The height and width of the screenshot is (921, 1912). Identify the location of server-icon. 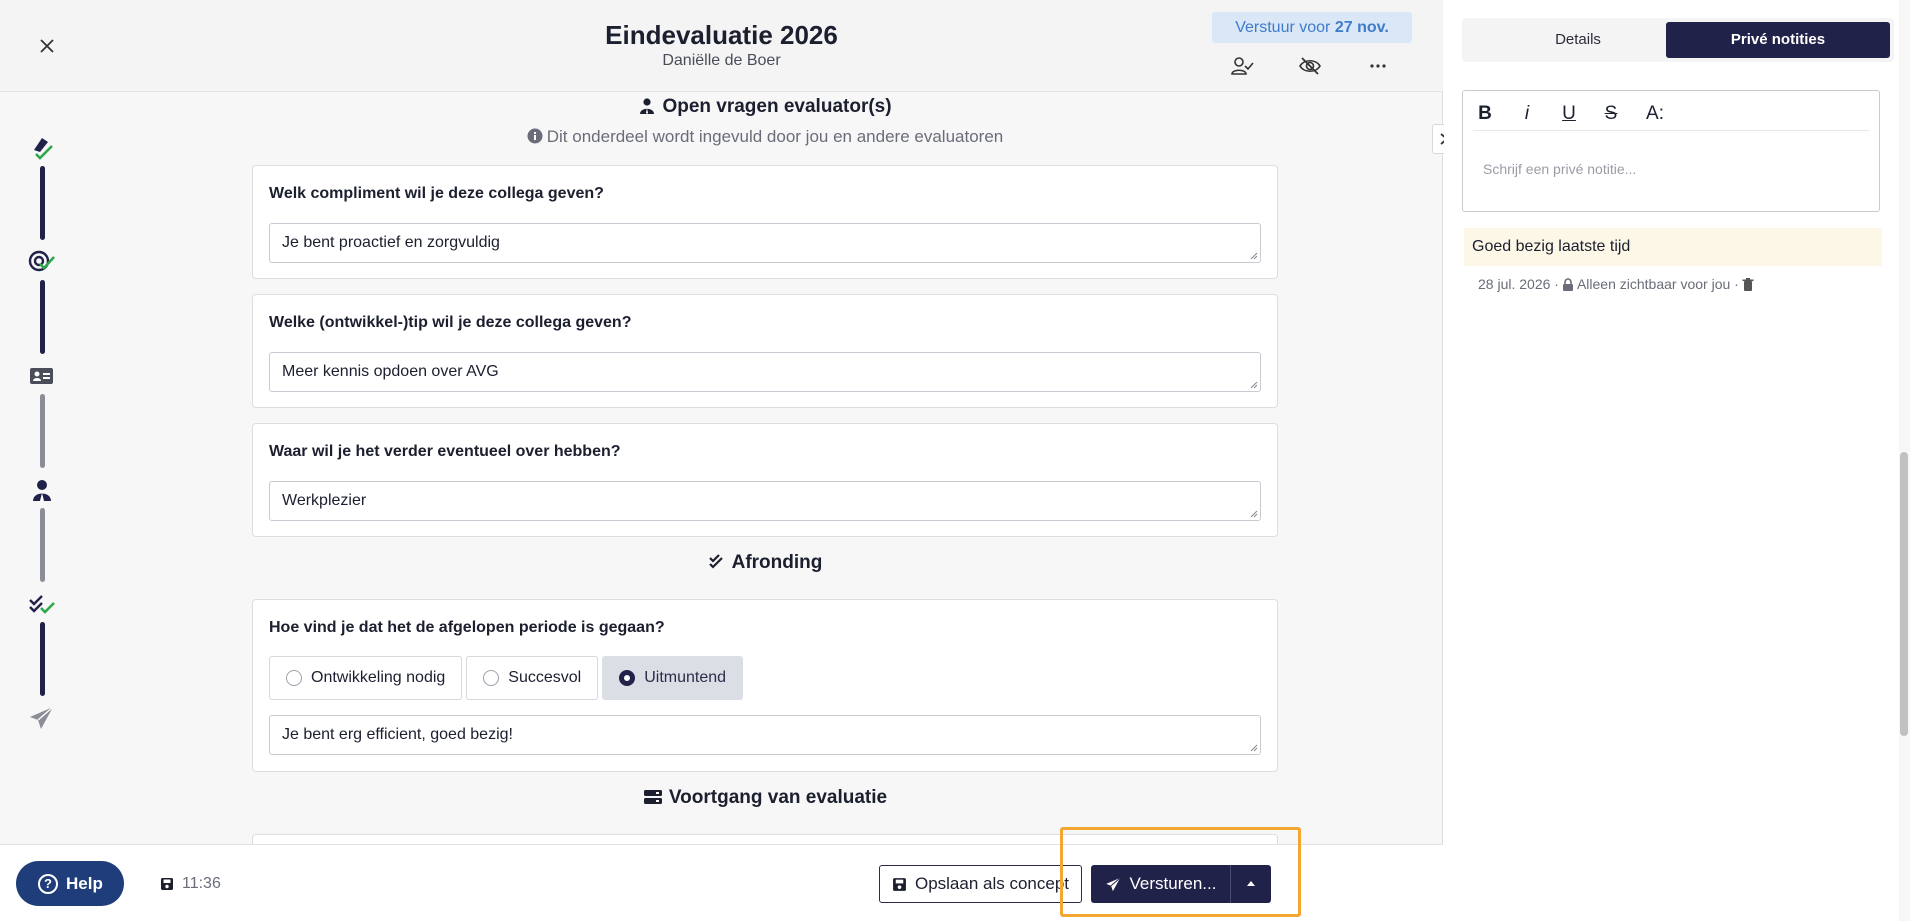
(652, 797).